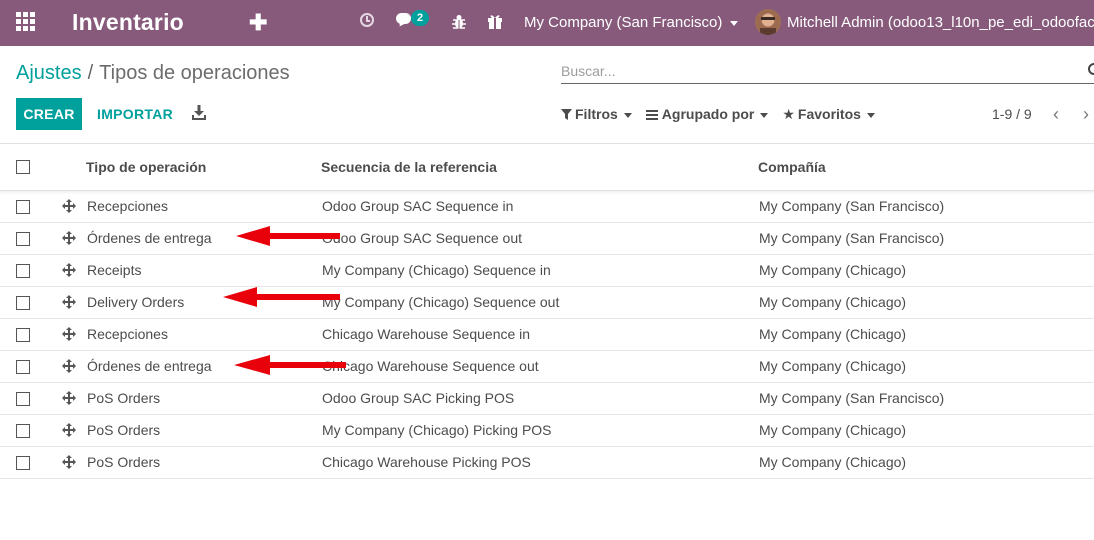 The image size is (1094, 540). I want to click on group-by-dropdown: Agrupado por, so click(707, 114).